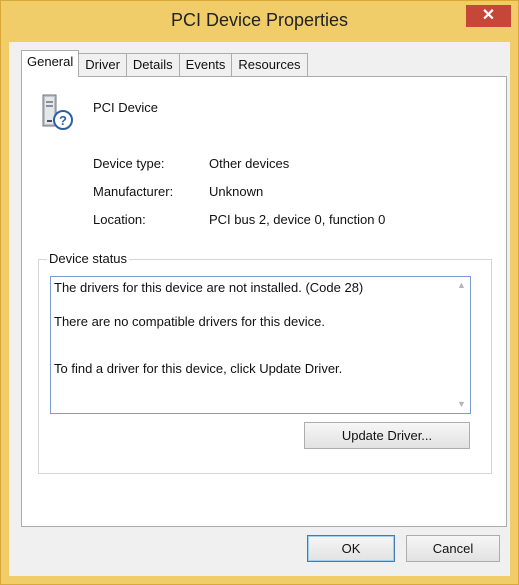 The height and width of the screenshot is (585, 519). I want to click on device-status-legend: Device status, so click(88, 258).